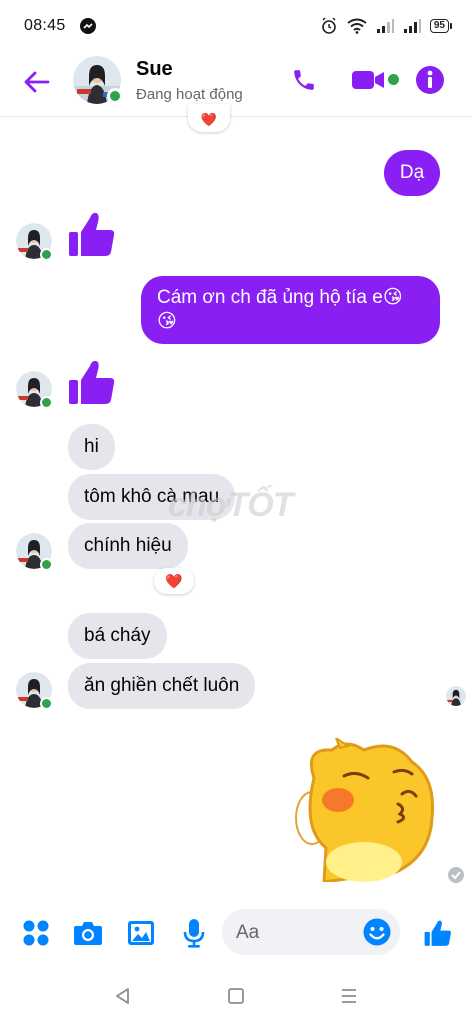  I want to click on back-button, so click(36, 82).